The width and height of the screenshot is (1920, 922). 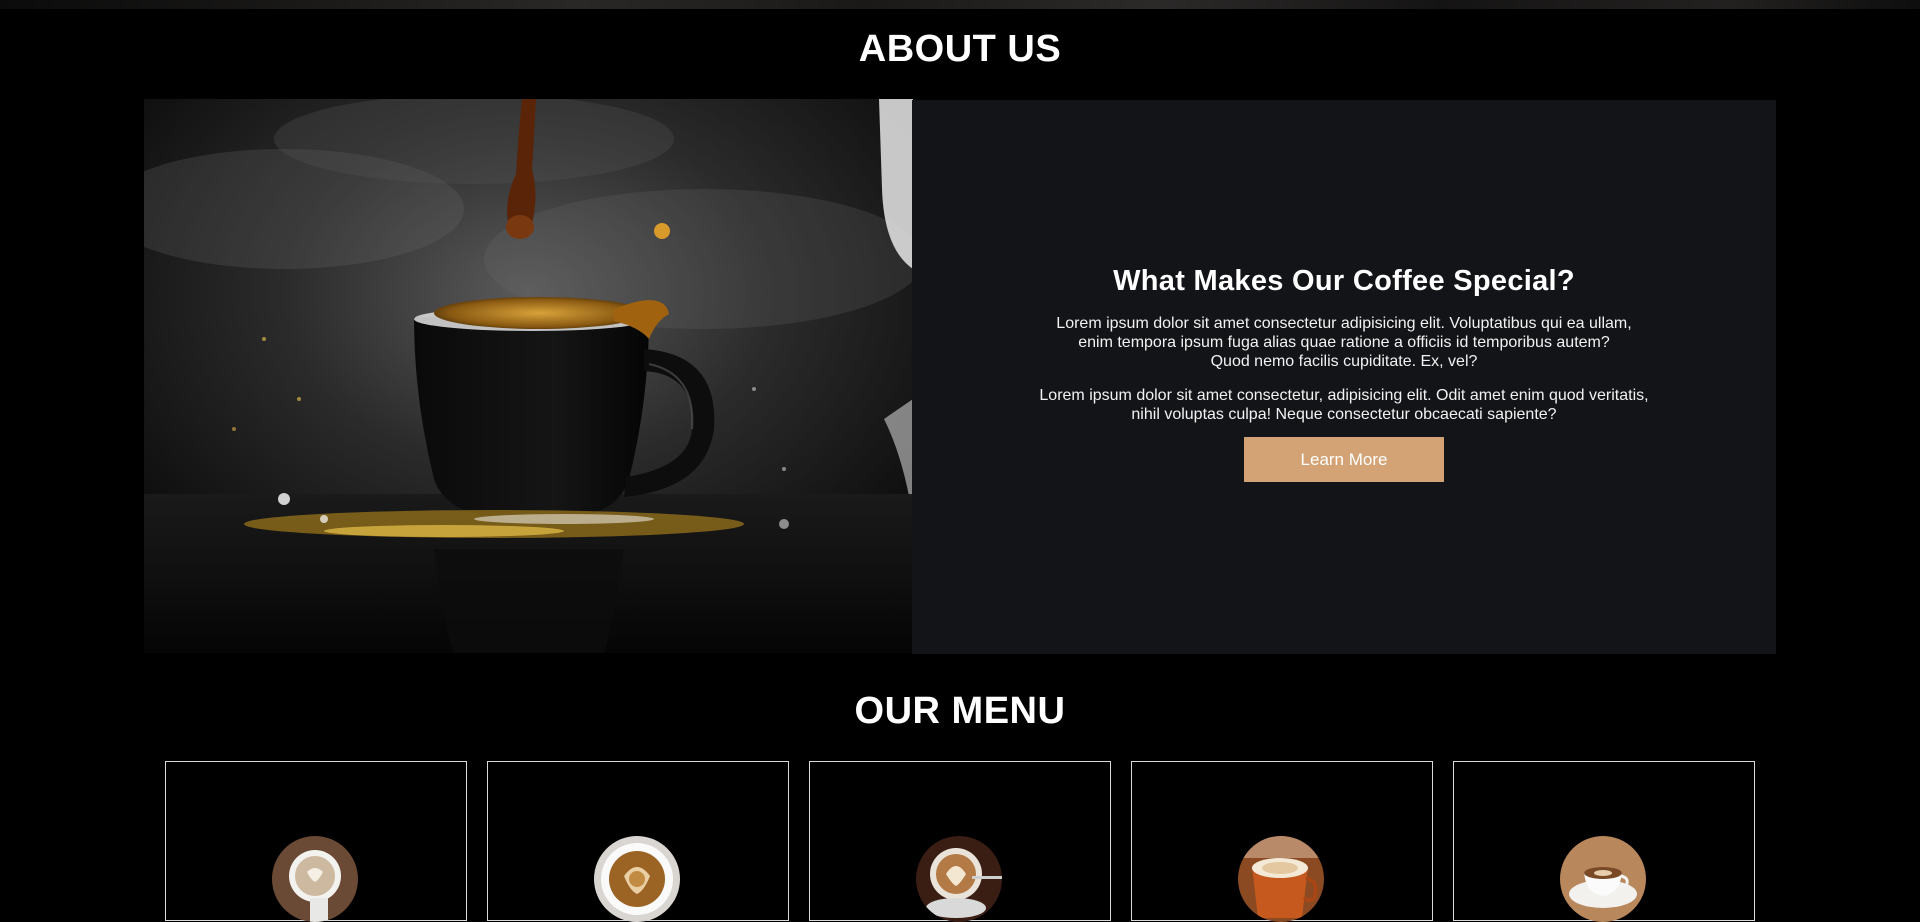 I want to click on latte-art-photo, so click(x=959, y=879).